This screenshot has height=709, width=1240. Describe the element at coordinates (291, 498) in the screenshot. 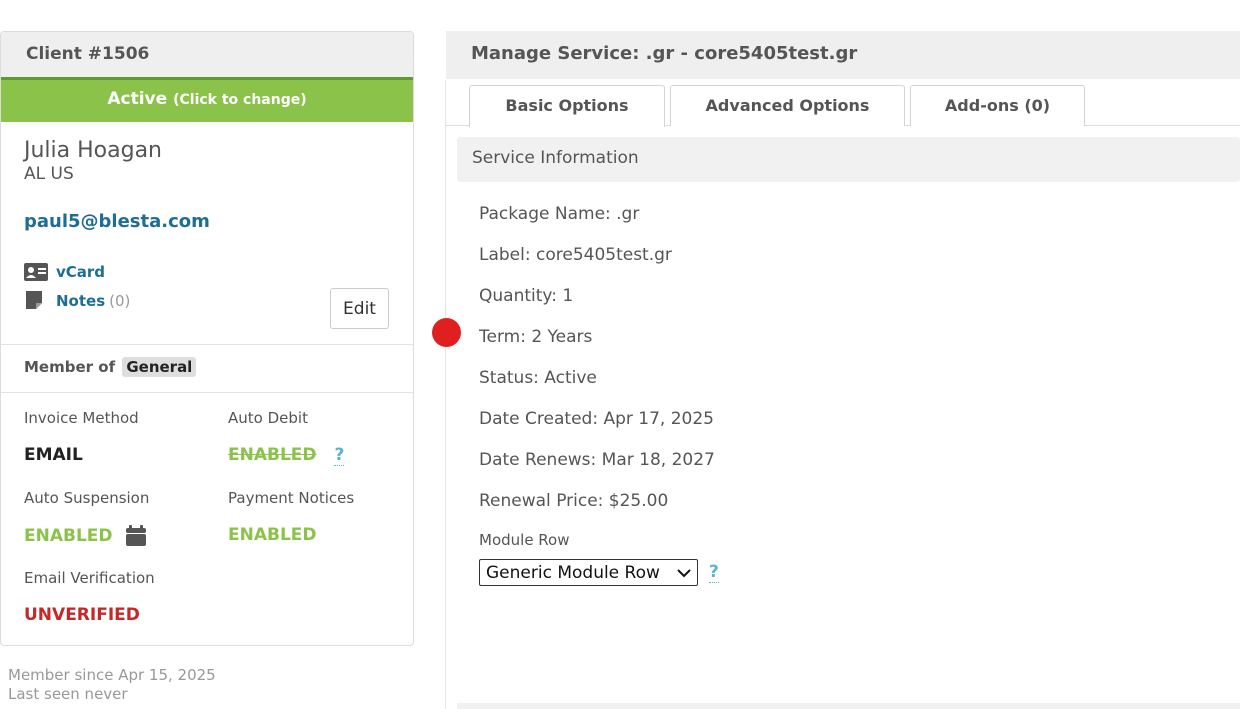

I see `payment-notices-label: Payment Notices` at that location.